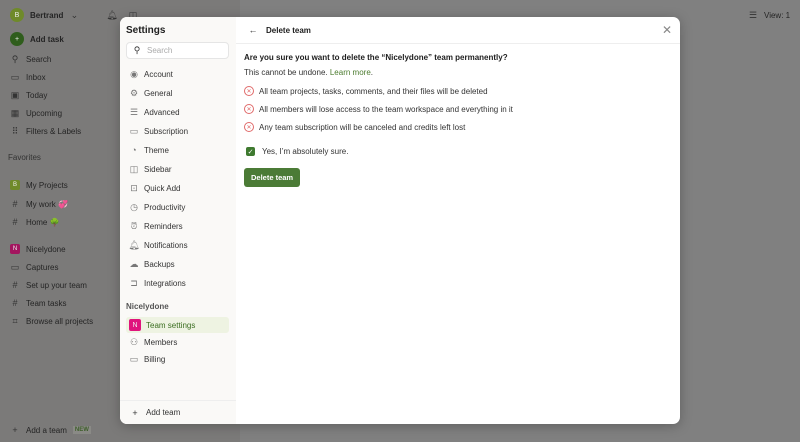 This screenshot has height=442, width=800. Describe the element at coordinates (158, 93) in the screenshot. I see `settings-item-label: General` at that location.